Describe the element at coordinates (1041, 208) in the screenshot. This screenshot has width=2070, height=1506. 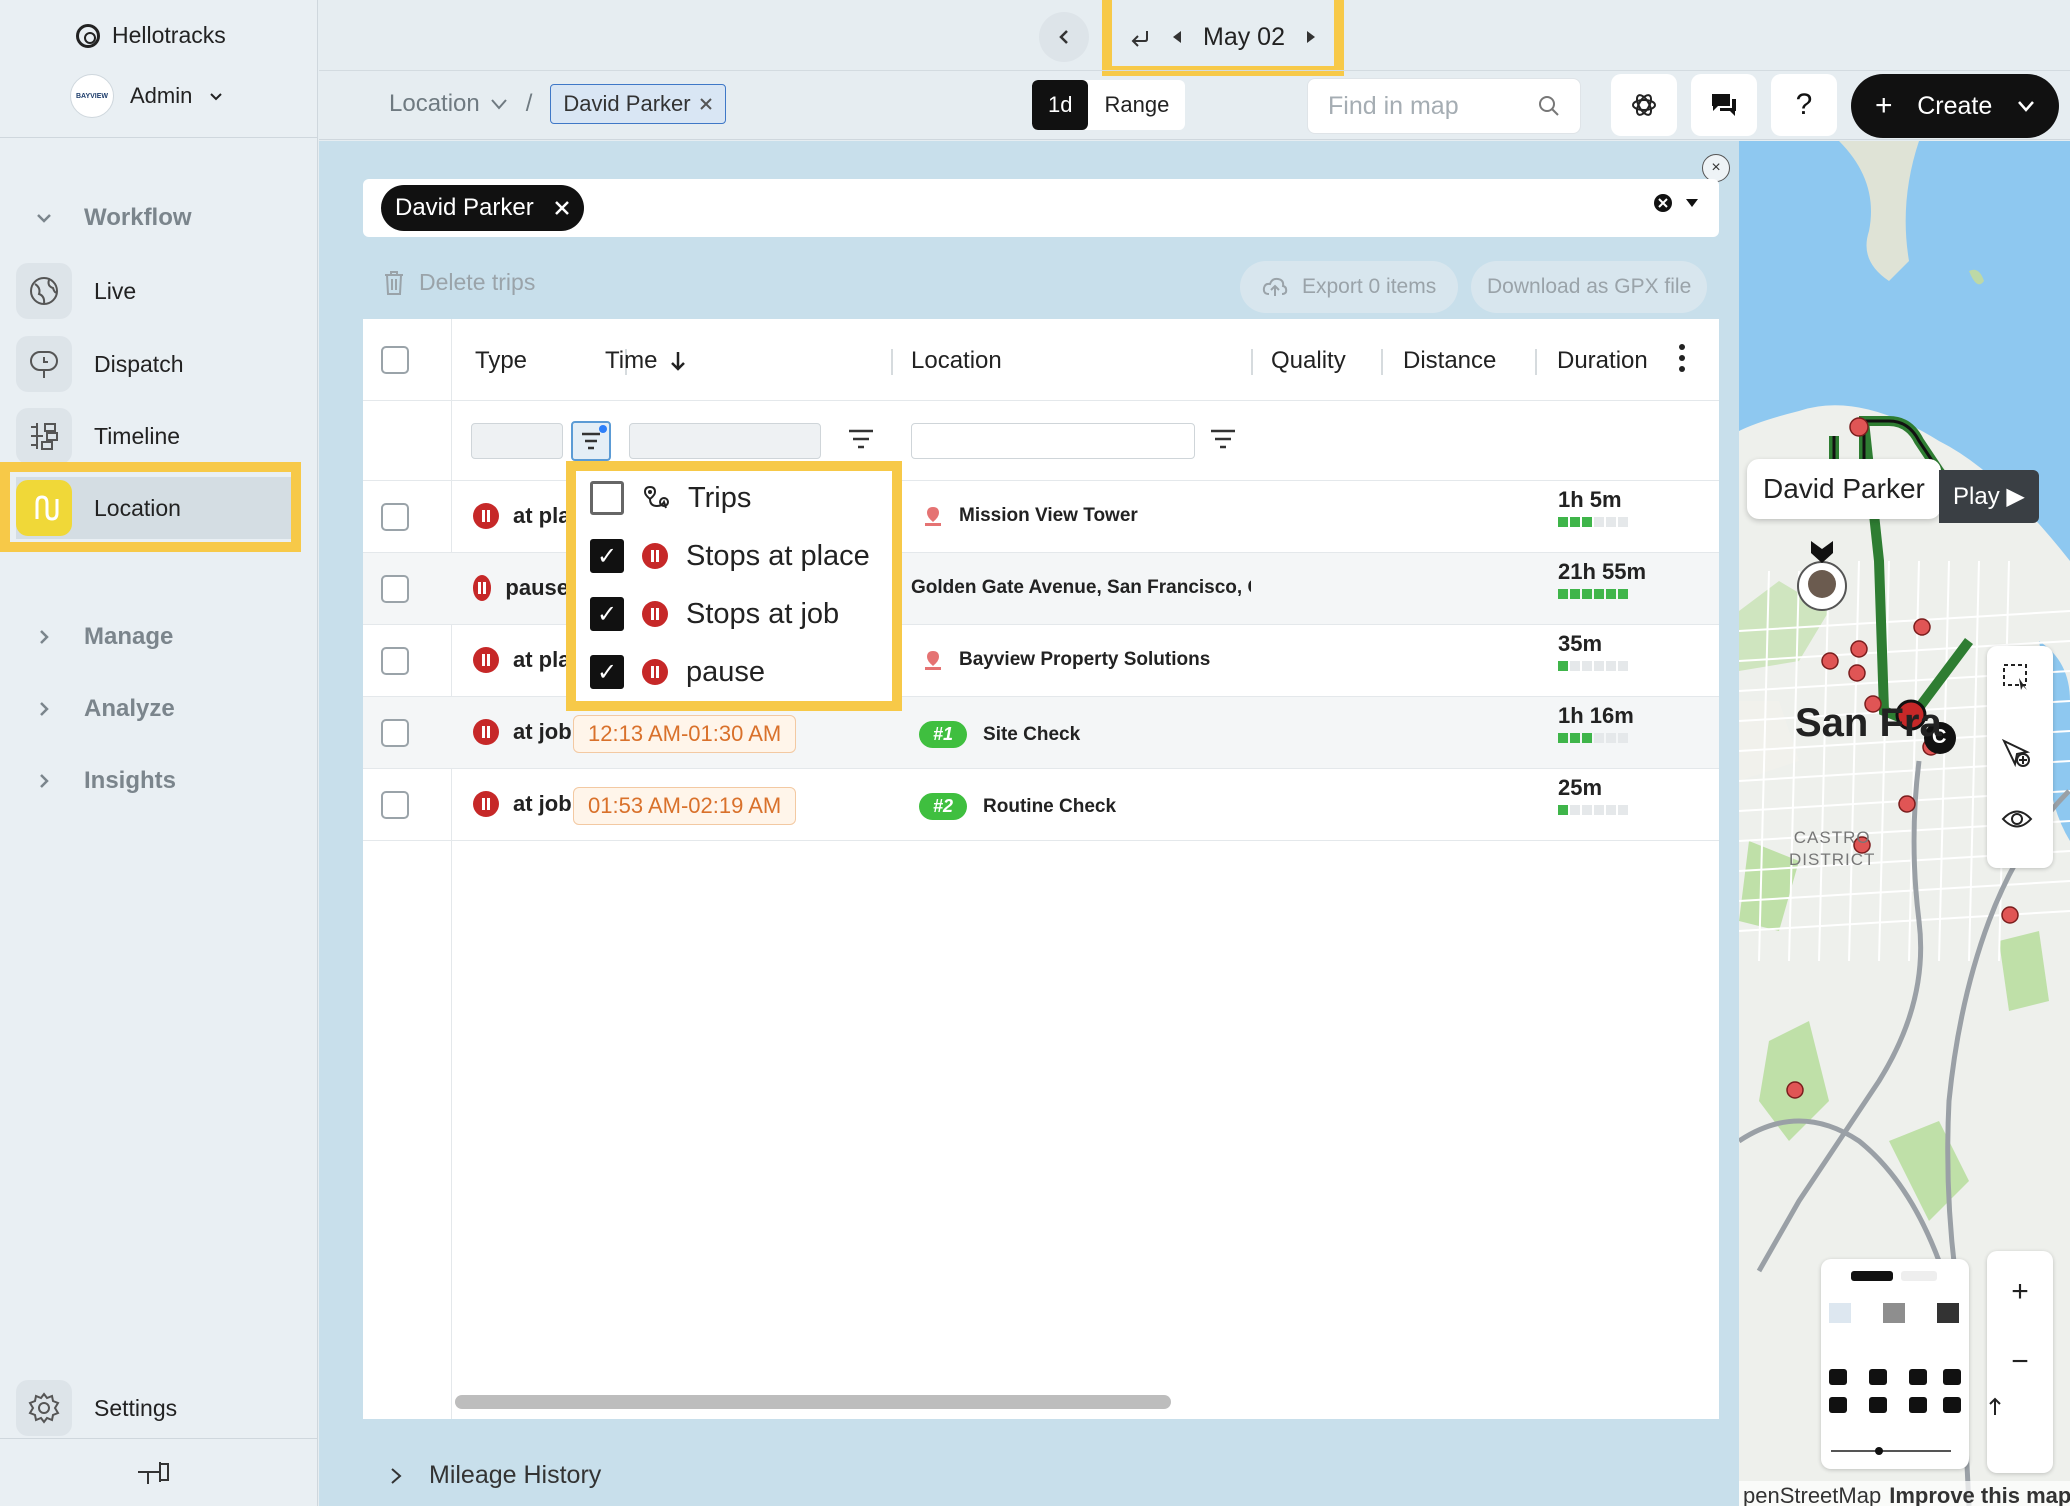
I see `user-select: David Parker` at that location.